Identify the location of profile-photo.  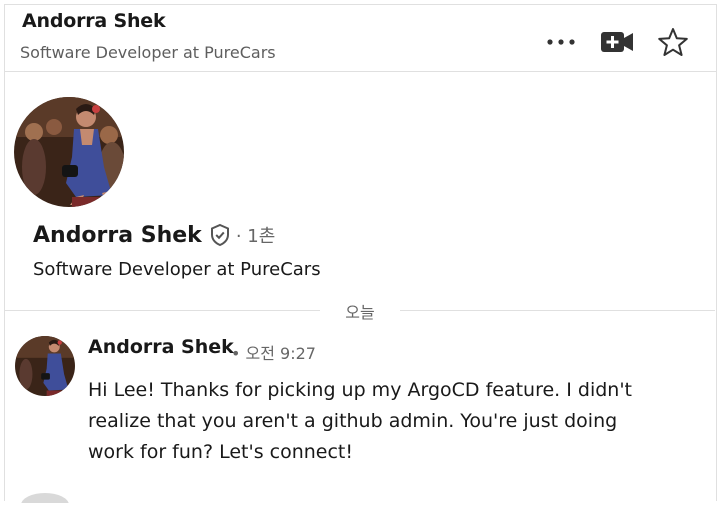
(69, 152).